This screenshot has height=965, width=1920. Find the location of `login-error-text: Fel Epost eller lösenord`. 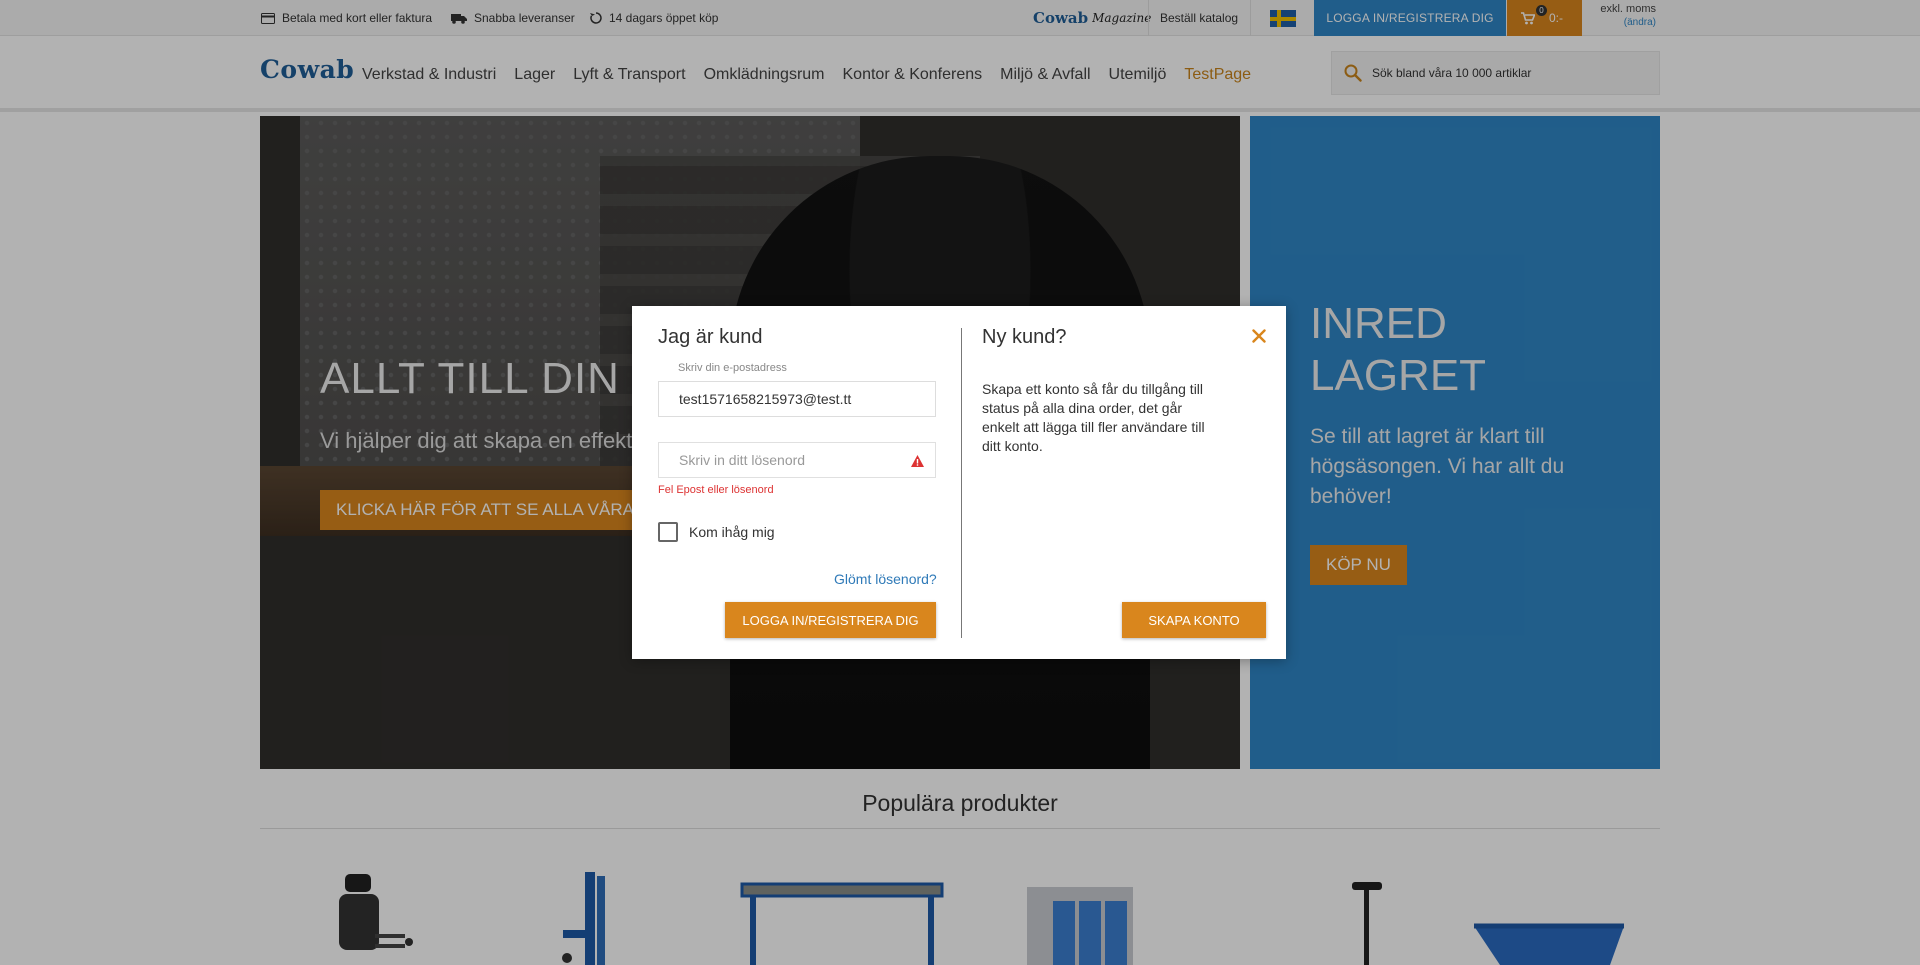

login-error-text: Fel Epost eller lösenord is located at coordinates (716, 490).